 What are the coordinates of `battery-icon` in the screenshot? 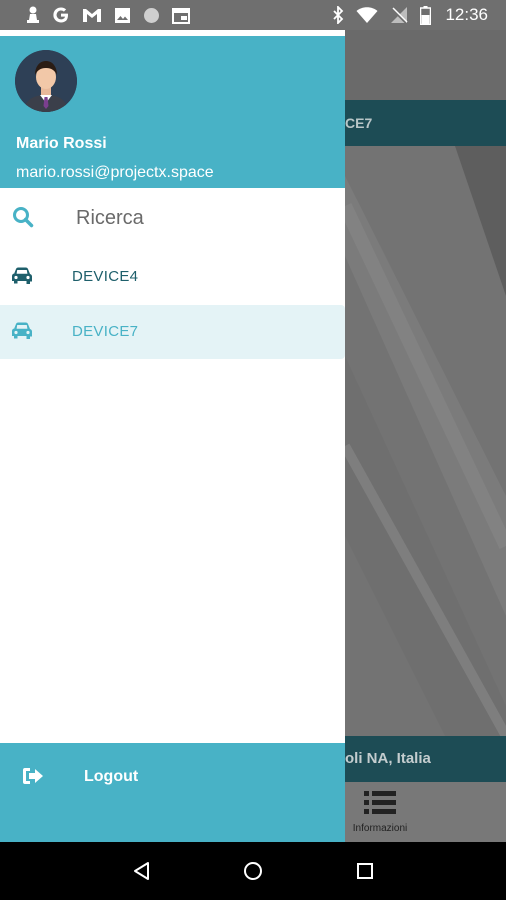 It's located at (426, 15).